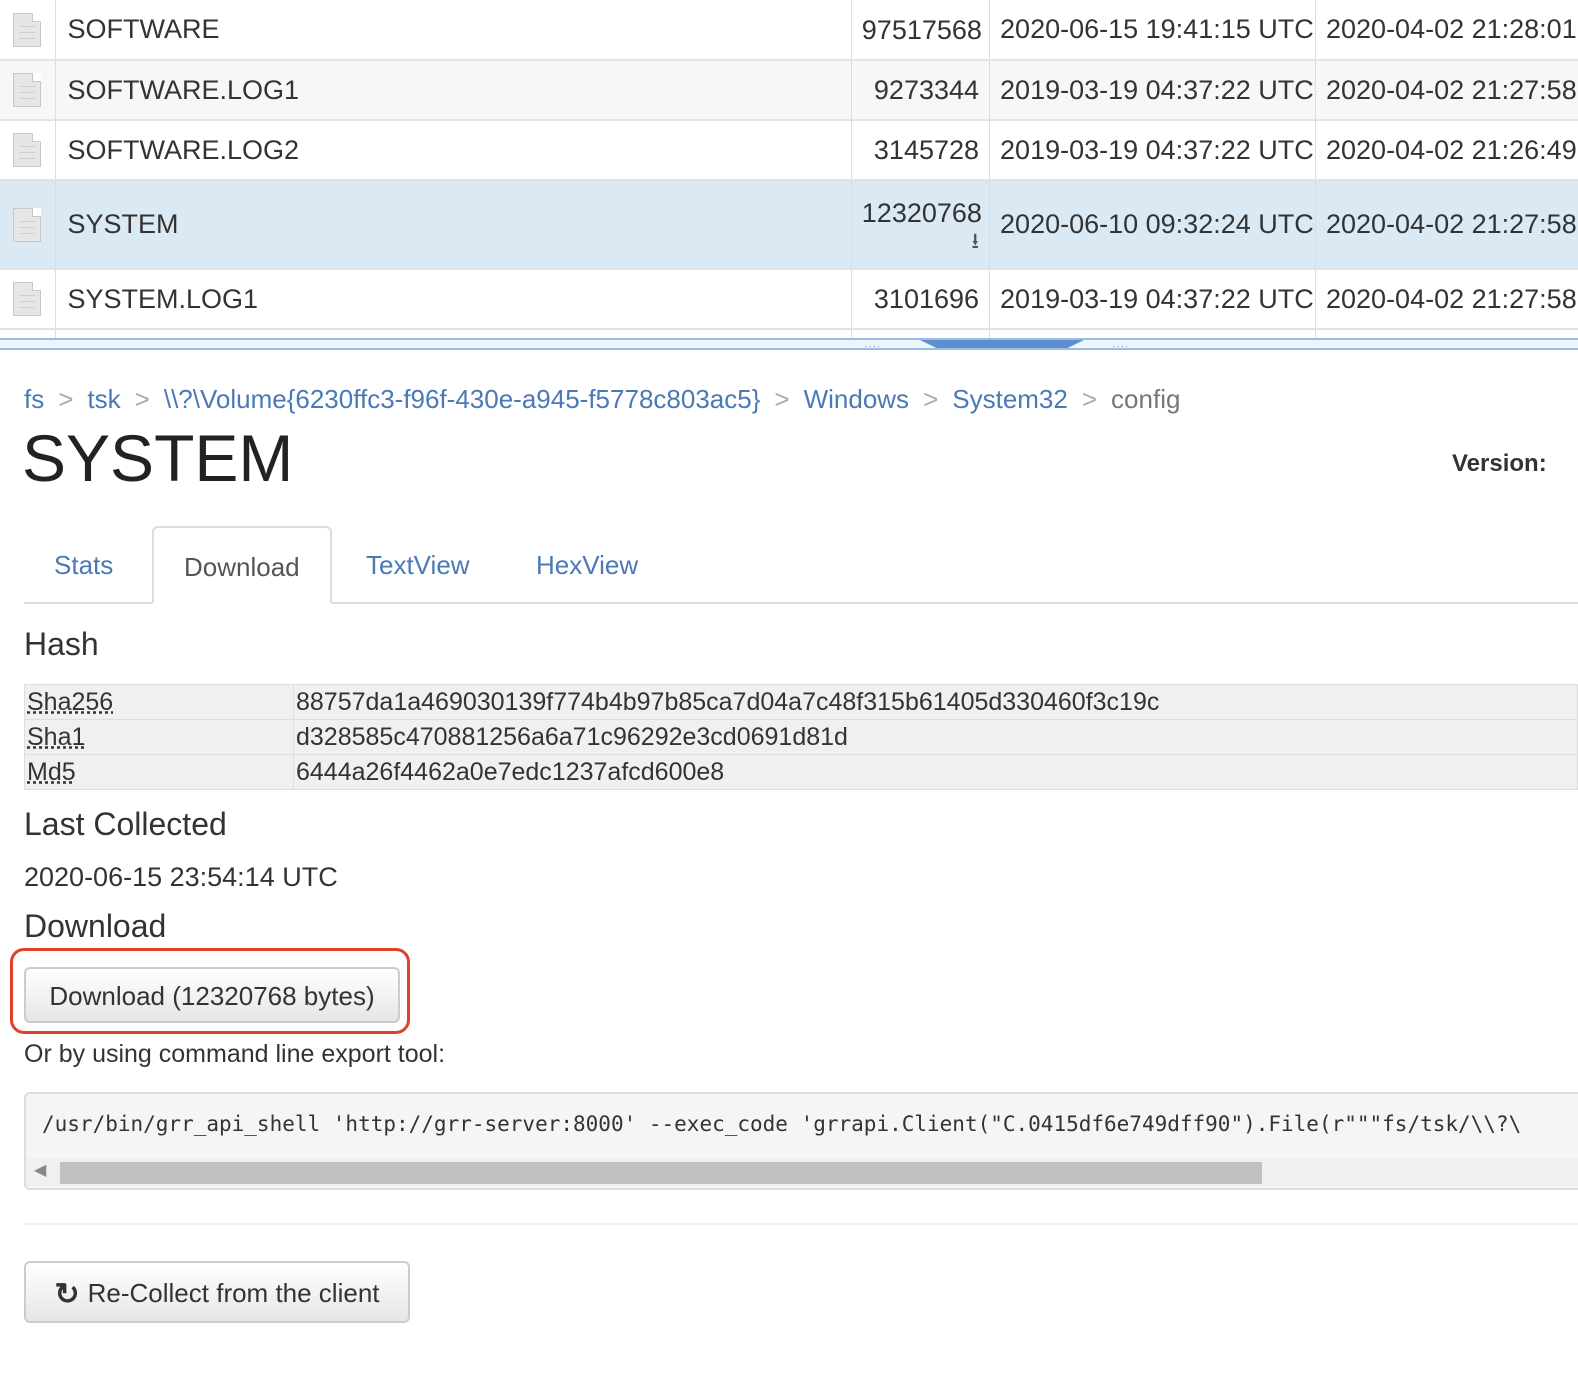  I want to click on hash-heading: Hash, so click(61, 644).